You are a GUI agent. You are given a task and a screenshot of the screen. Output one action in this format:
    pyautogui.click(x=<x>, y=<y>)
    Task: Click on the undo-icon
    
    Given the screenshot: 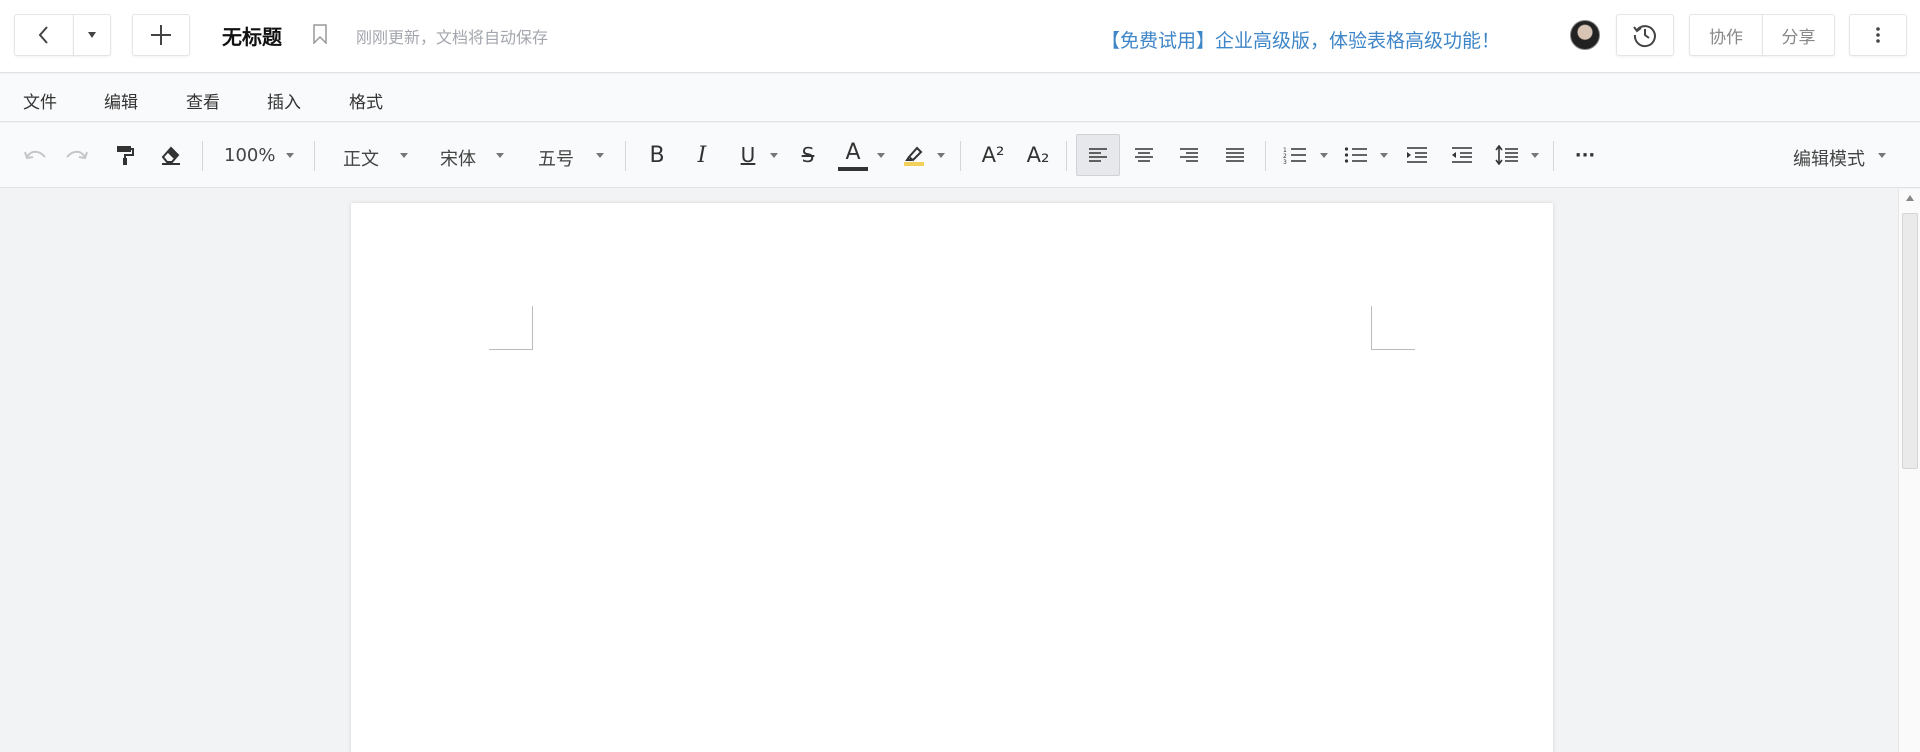 What is the action you would take?
    pyautogui.click(x=35, y=155)
    